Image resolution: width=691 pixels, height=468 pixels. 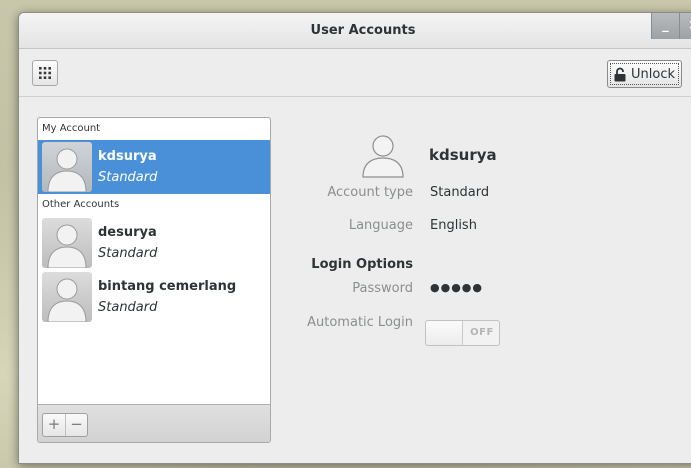 I want to click on account-type-value: Standard, so click(x=459, y=192).